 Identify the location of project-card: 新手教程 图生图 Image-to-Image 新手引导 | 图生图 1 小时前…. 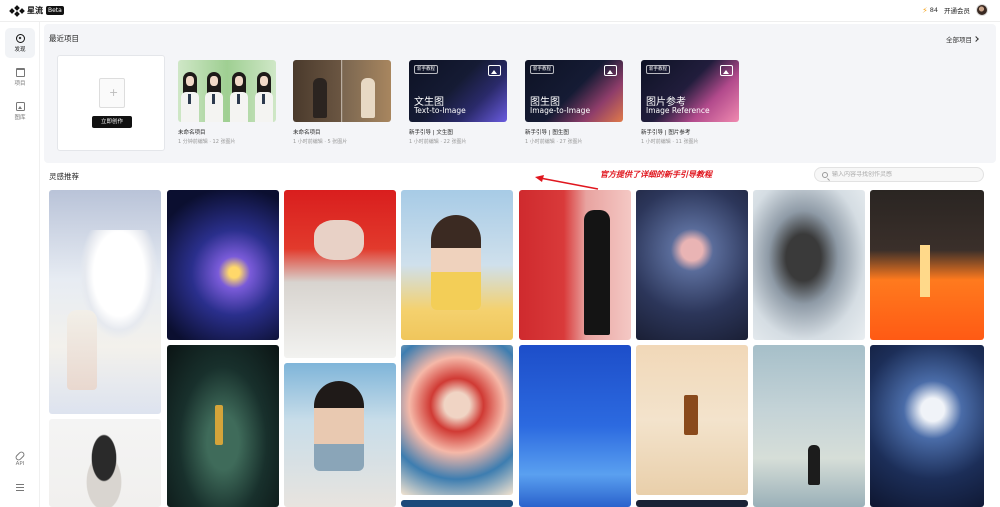
(575, 102).